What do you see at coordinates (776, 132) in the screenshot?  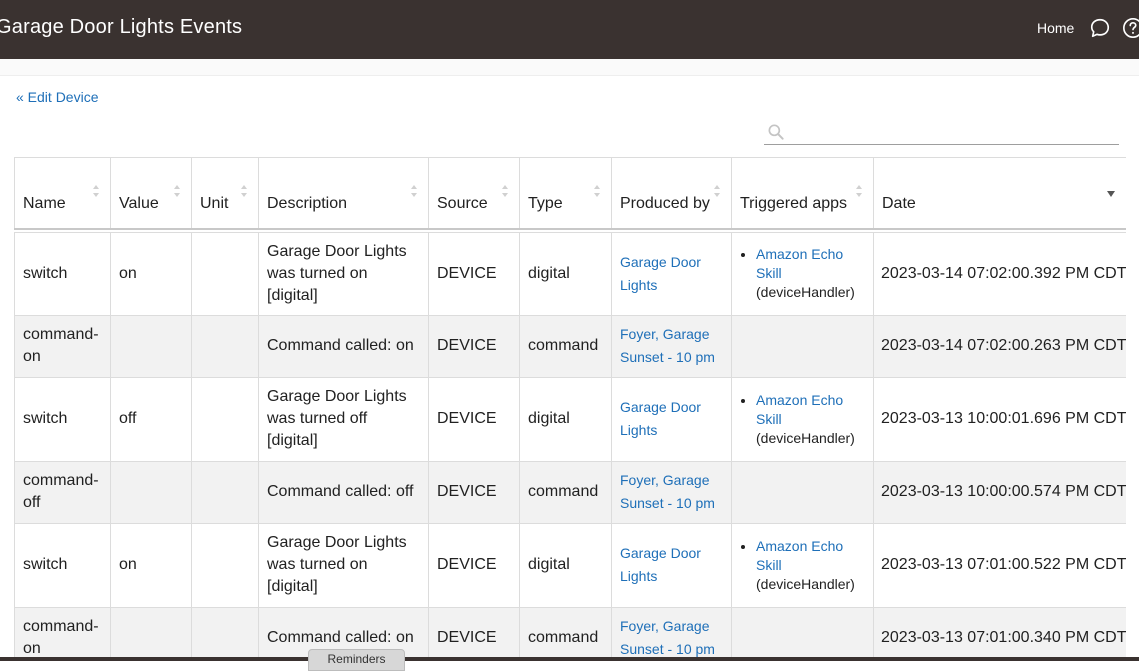 I see `search-icon` at bounding box center [776, 132].